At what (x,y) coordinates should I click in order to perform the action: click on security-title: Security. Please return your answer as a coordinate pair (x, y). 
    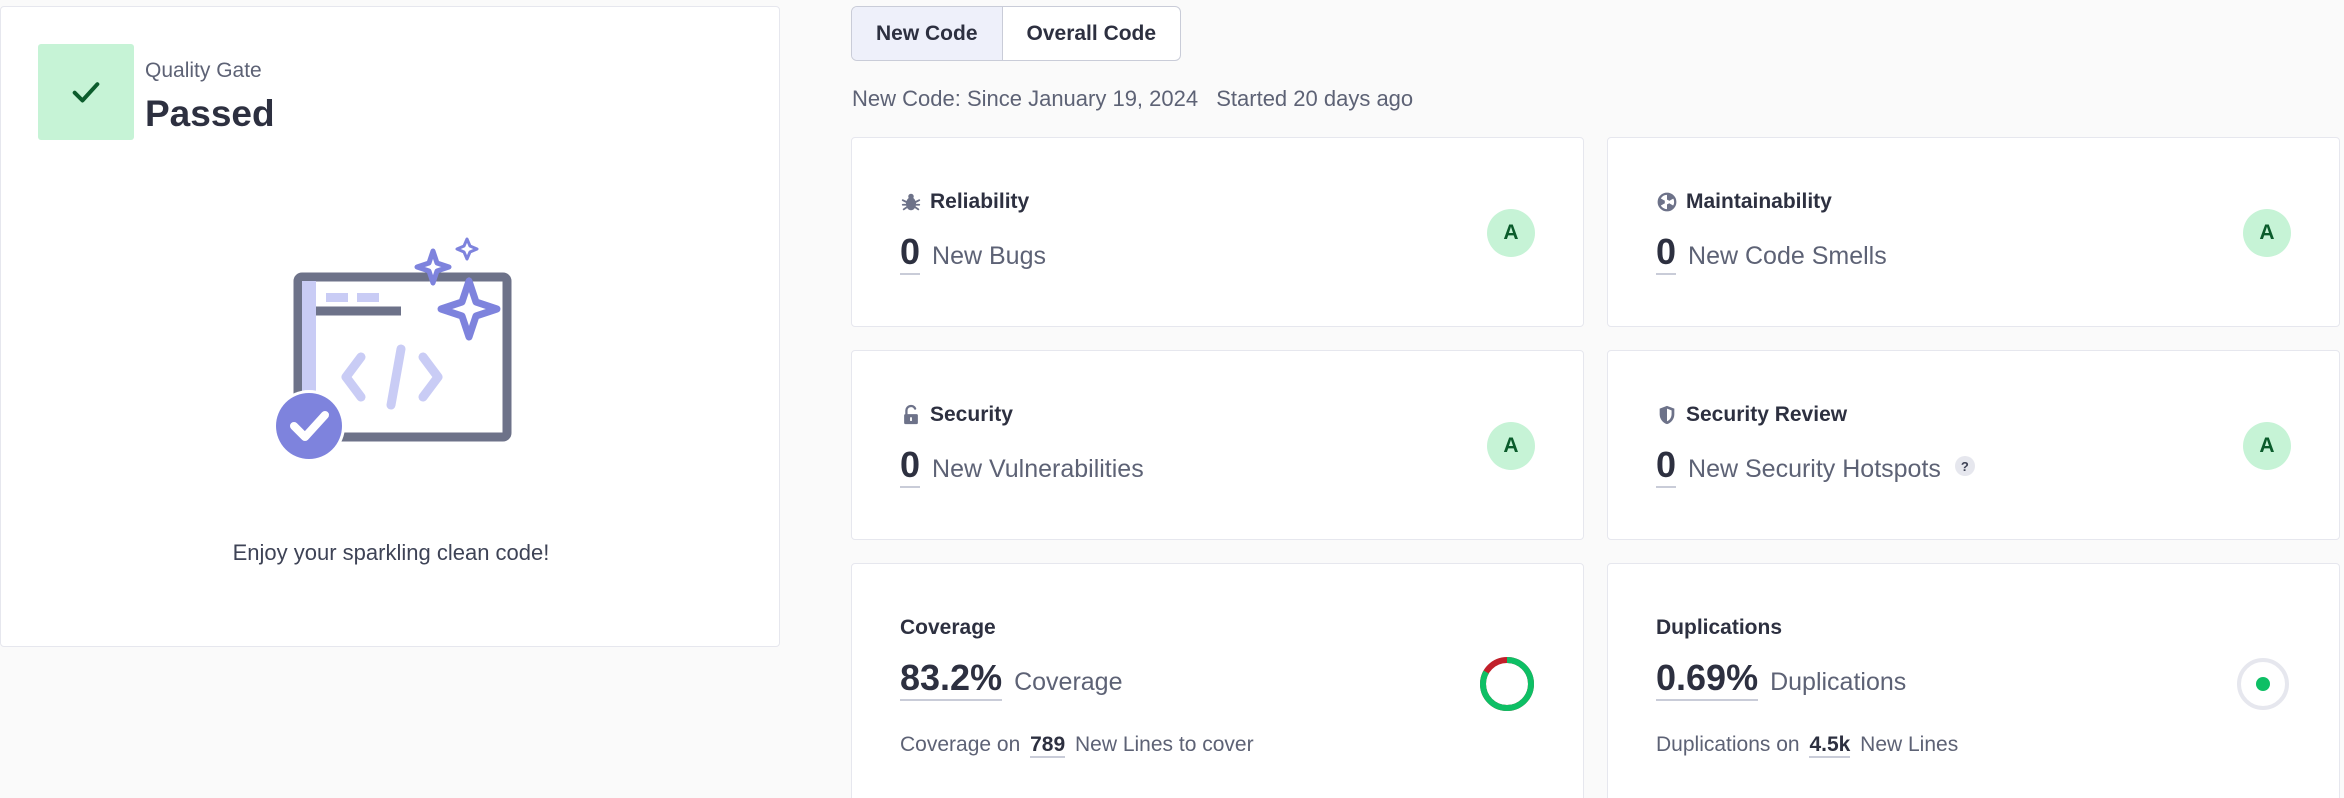
    Looking at the image, I should click on (956, 415).